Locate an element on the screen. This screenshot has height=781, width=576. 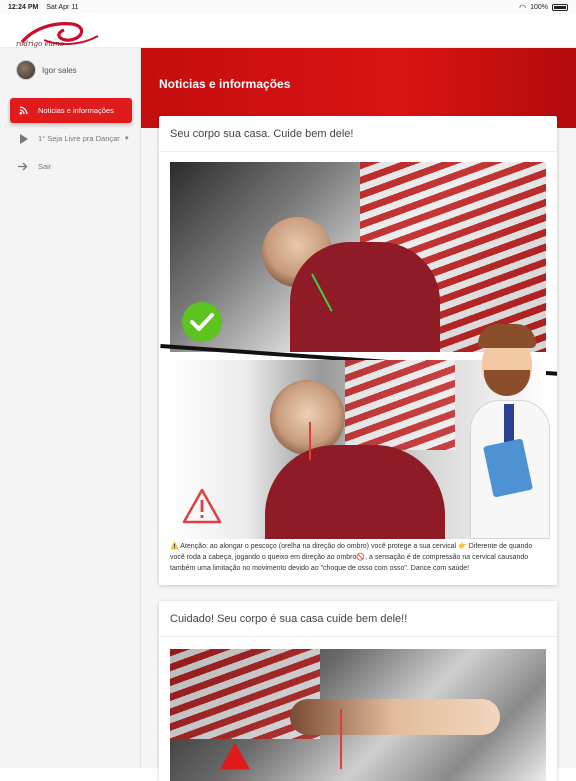
sidebar-item-label: 1° Seja Livre pra Dançar is located at coordinates (79, 138).